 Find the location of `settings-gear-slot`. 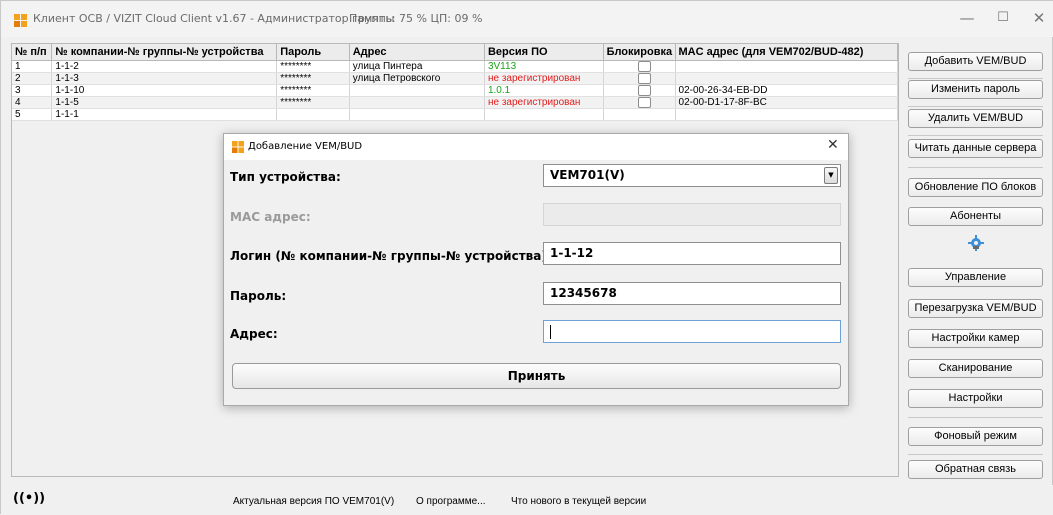

settings-gear-slot is located at coordinates (975, 244).